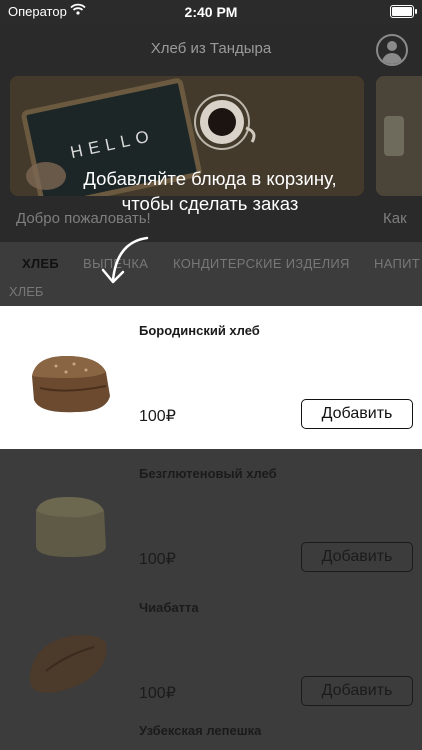  I want to click on curved-arrow-down-icon, so click(125, 260).